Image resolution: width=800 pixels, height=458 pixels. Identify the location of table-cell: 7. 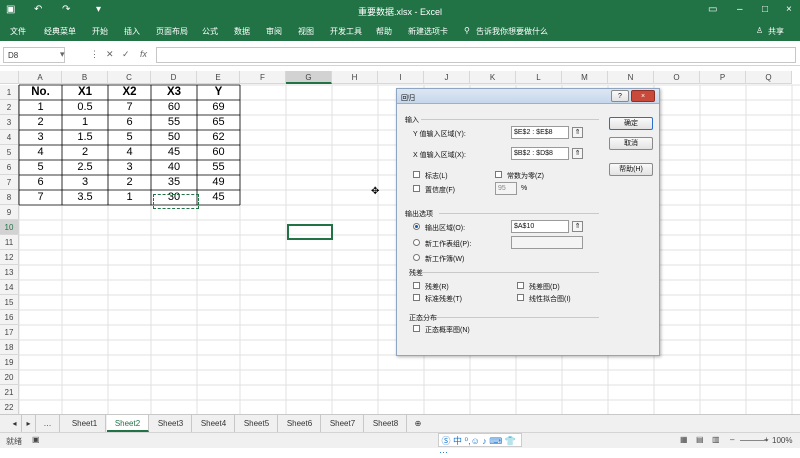
(129, 107).